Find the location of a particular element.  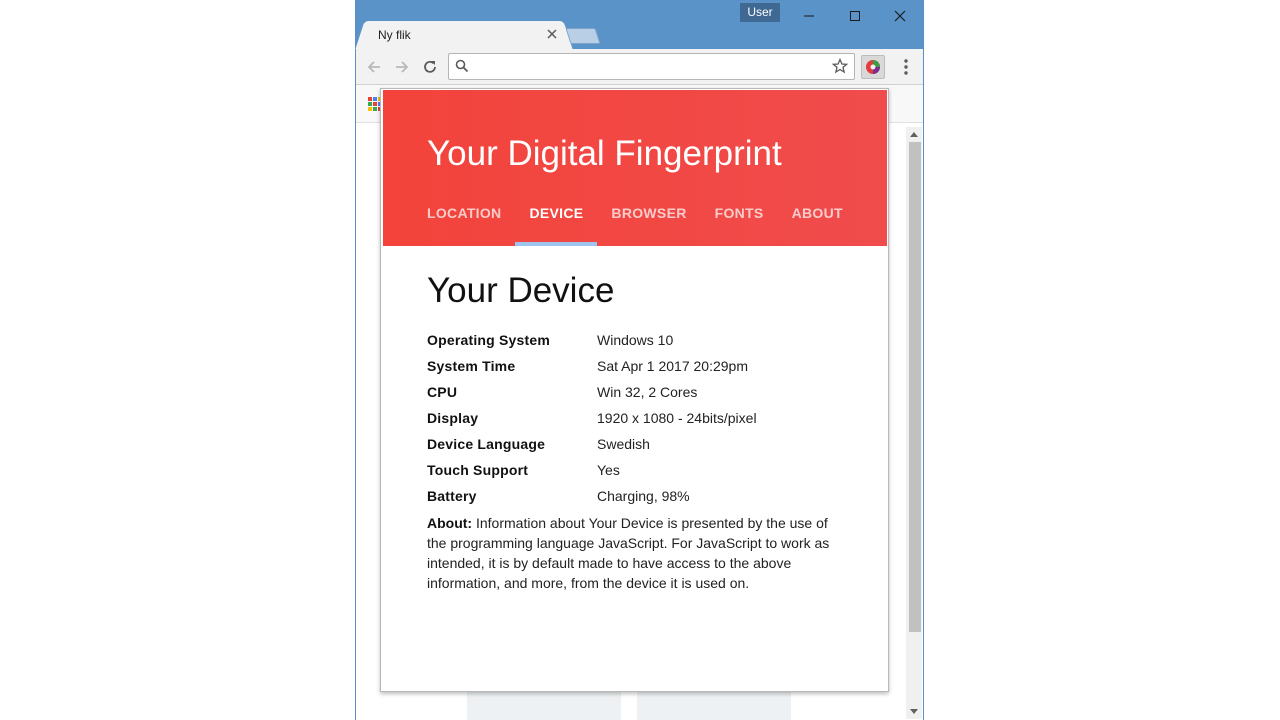

tab-location: LOCATION is located at coordinates (464, 219).